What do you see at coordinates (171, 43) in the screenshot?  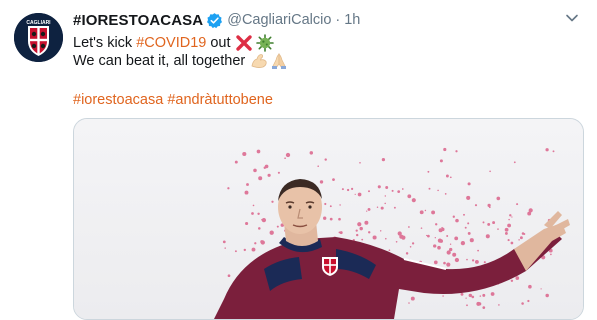 I see `hashtag-covid19: #COVID19` at bounding box center [171, 43].